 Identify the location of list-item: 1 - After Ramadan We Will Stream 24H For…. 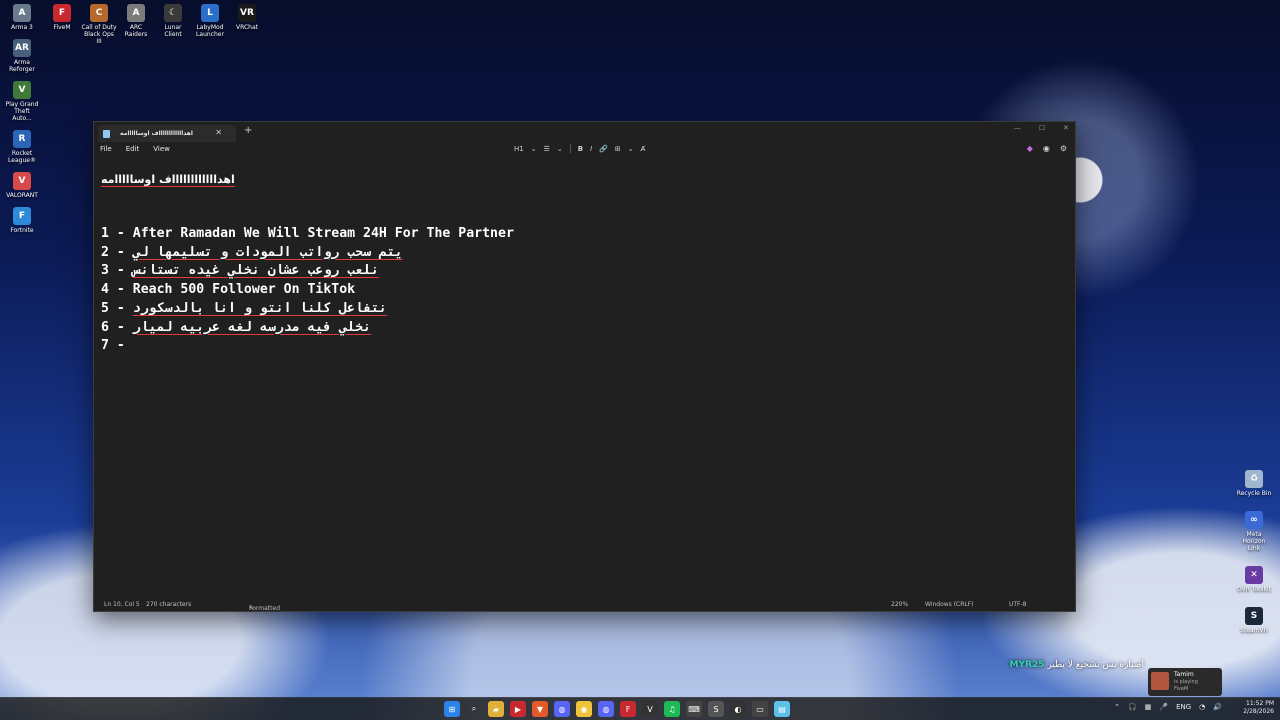
(307, 233).